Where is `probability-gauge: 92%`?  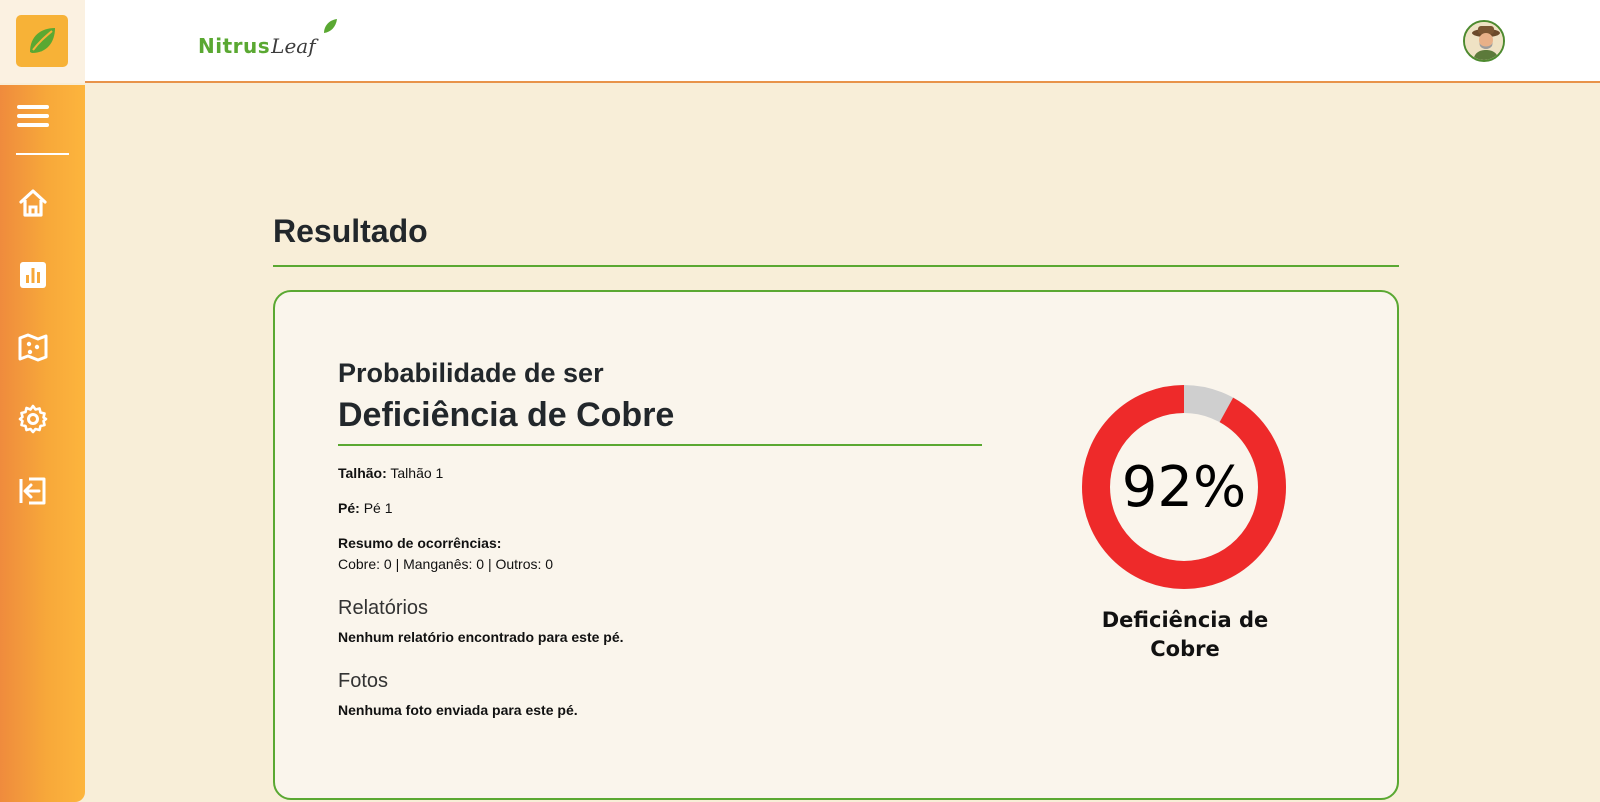 probability-gauge: 92% is located at coordinates (1184, 487).